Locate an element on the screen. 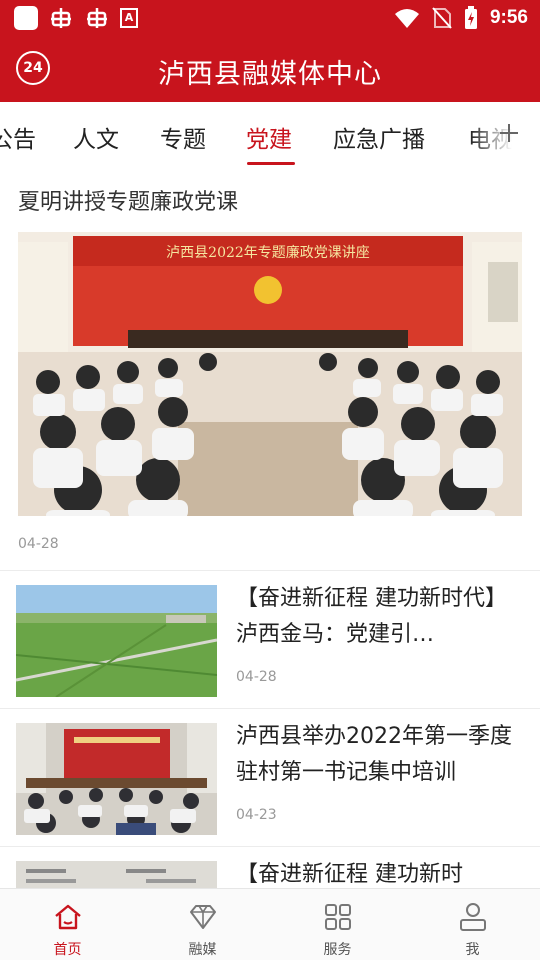 The width and height of the screenshot is (540, 960). tab-party-building: 党建 is located at coordinates (269, 137).